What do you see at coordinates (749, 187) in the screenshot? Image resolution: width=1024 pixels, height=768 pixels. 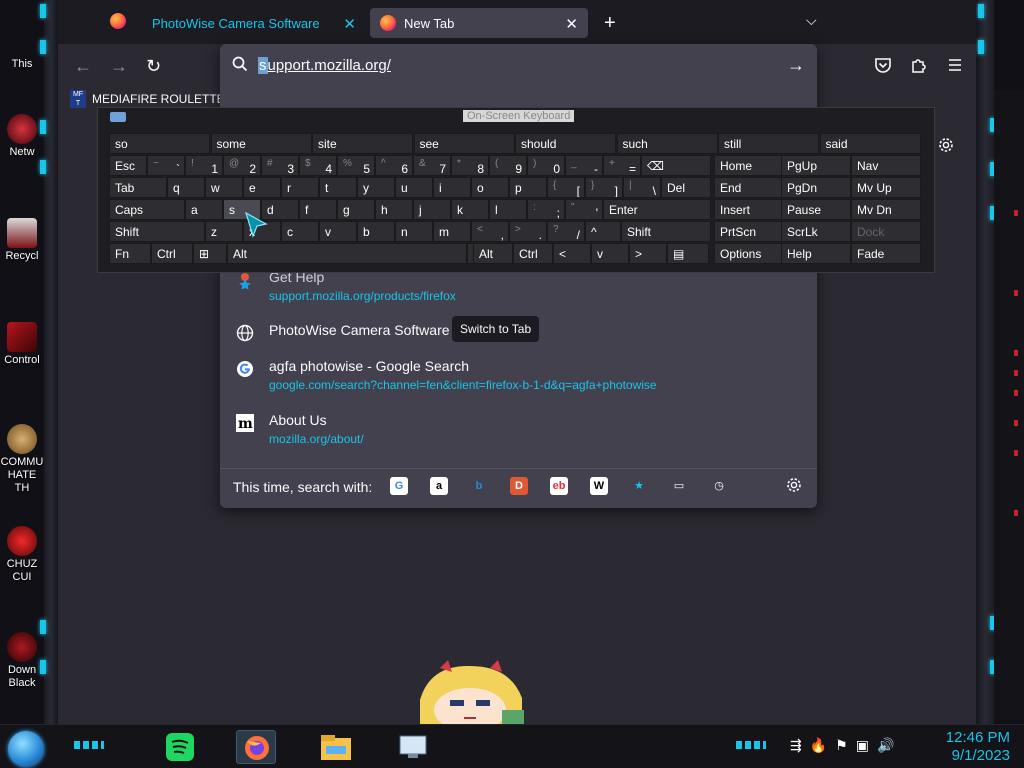 I see `osk-key-end: End` at bounding box center [749, 187].